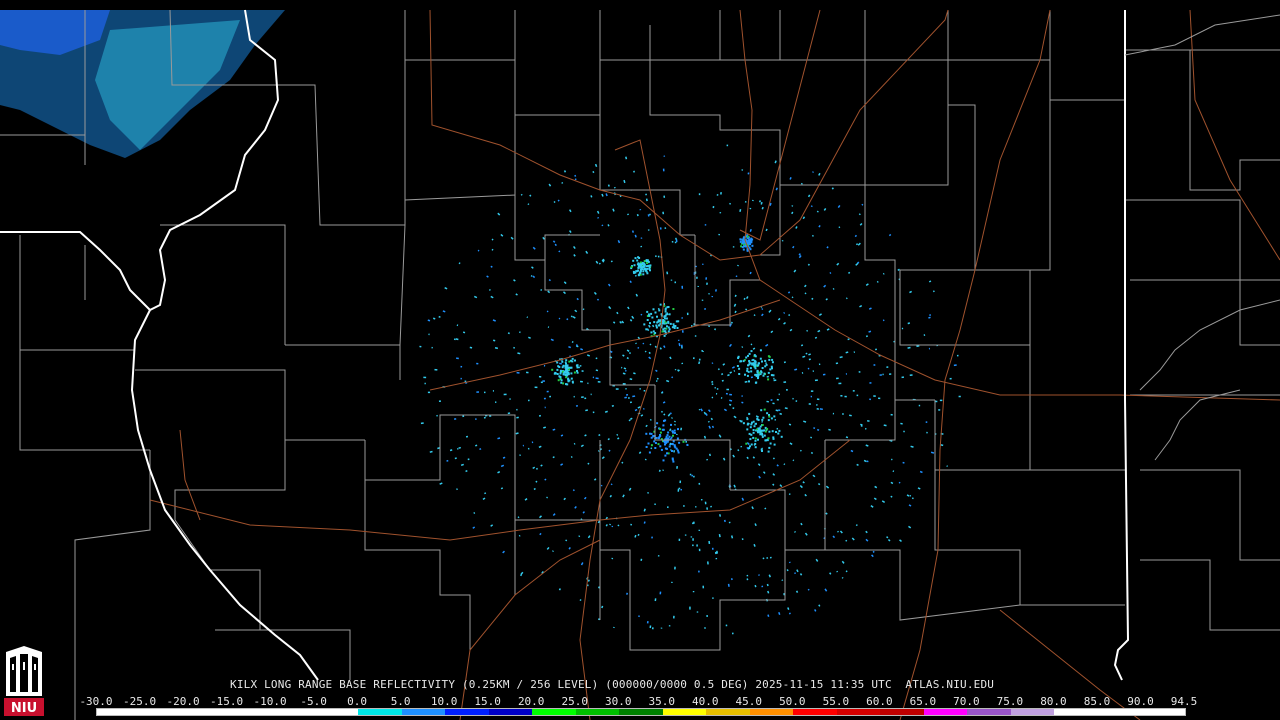 This screenshot has height=720, width=1280. I want to click on scale-tick: 0.0, so click(357, 701).